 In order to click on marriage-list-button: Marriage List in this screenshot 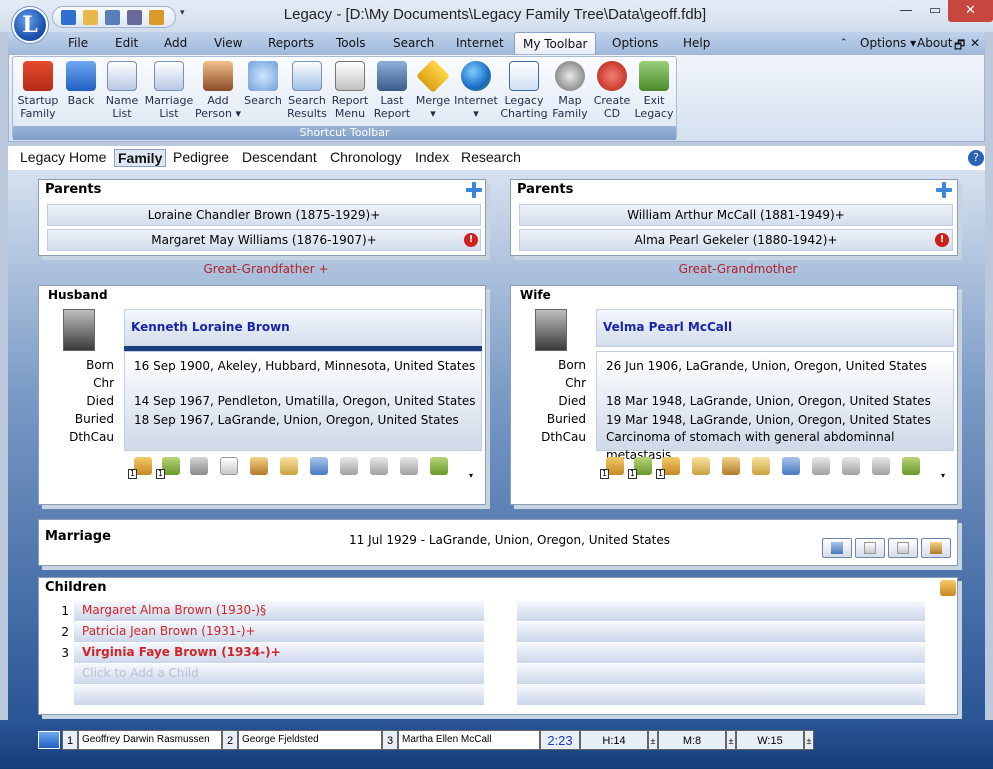, I will do `click(169, 93)`.